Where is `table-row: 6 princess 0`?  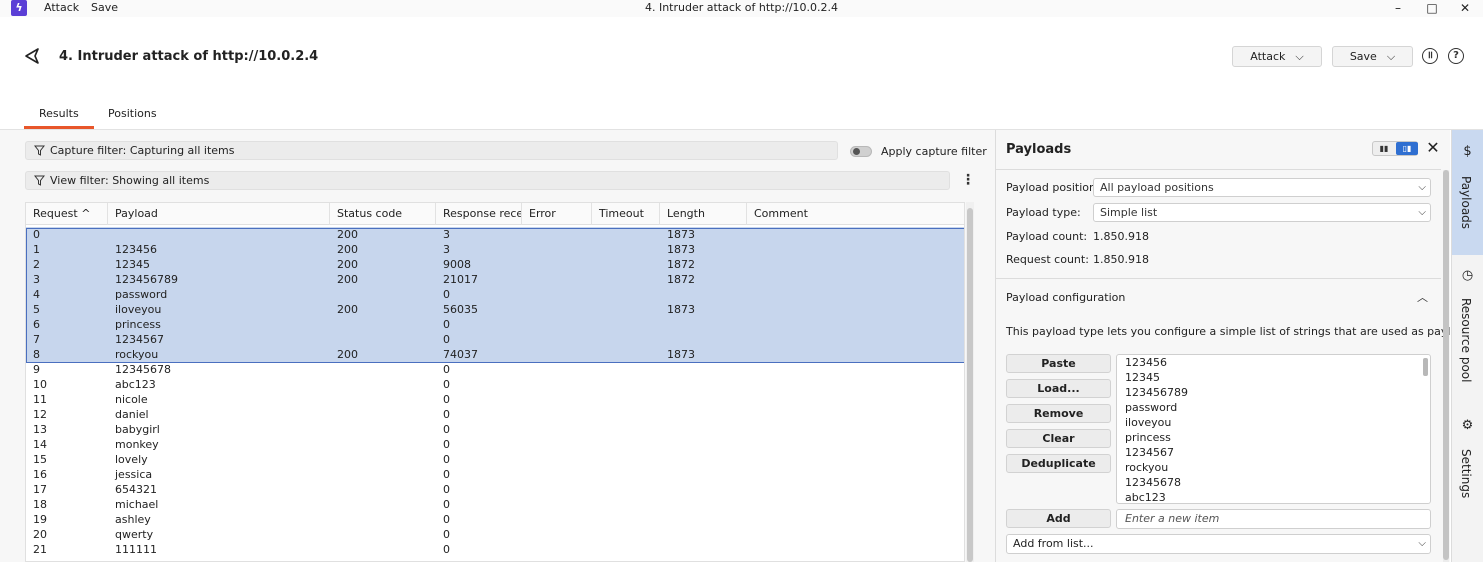 table-row: 6 princess 0 is located at coordinates (495, 324).